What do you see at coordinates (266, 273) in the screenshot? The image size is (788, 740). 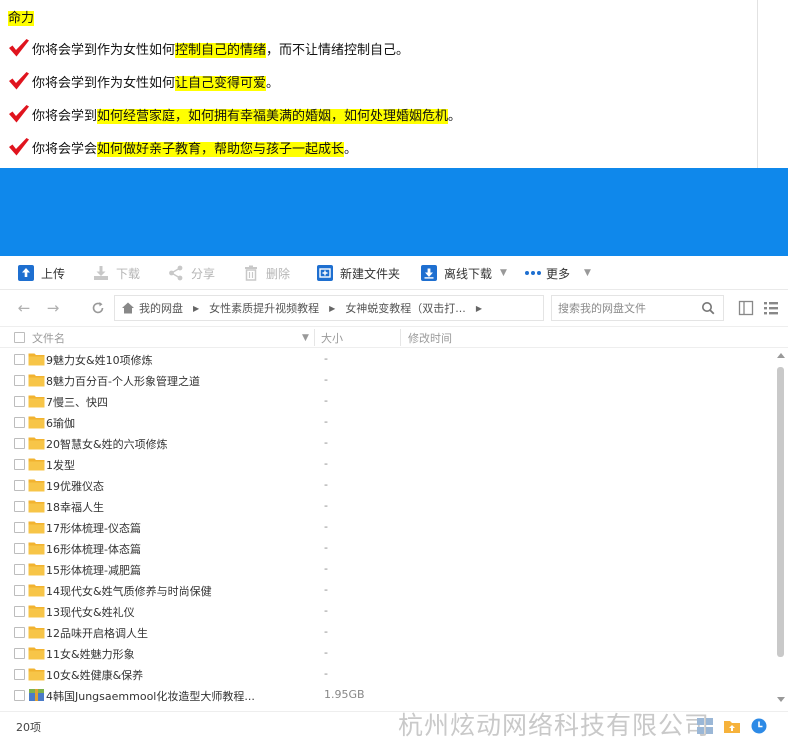 I see `delete-button: 删除` at bounding box center [266, 273].